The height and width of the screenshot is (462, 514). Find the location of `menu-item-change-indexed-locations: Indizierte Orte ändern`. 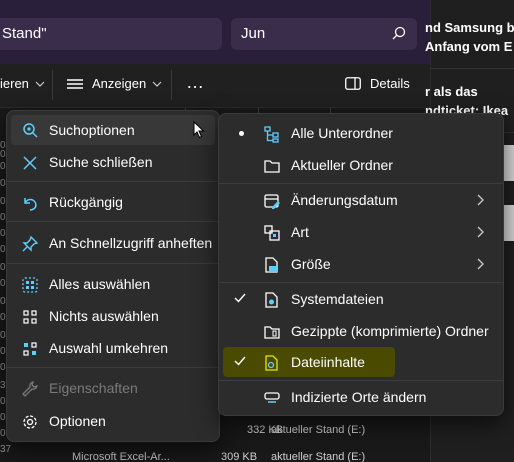

menu-item-change-indexed-locations: Indizierte Orte ändern is located at coordinates (361, 397).